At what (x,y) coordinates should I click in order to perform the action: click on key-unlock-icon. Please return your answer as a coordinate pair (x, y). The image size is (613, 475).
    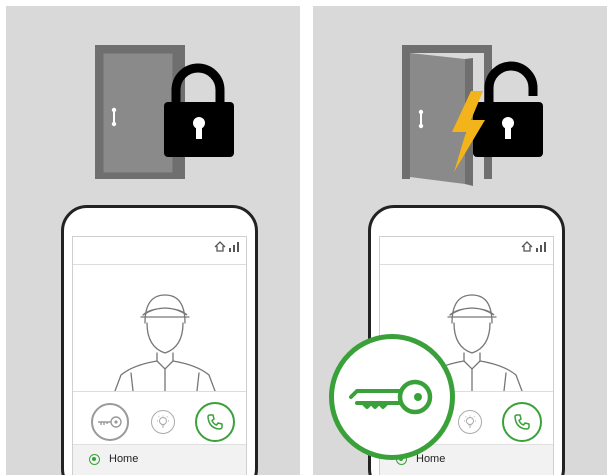
    Looking at the image, I should click on (391, 397).